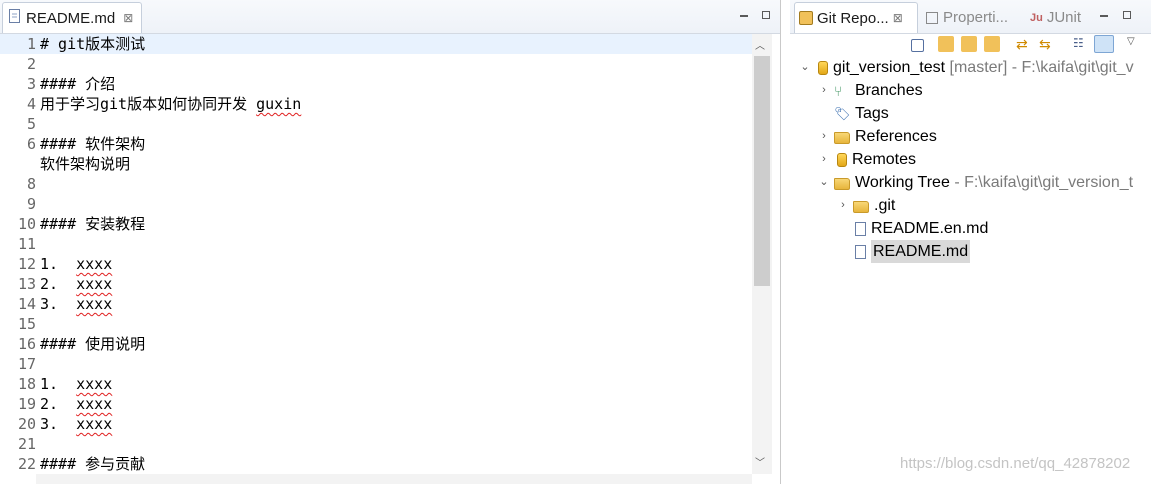 Image resolution: width=1151 pixels, height=484 pixels. Describe the element at coordinates (853, 113) in the screenshot. I see `tree-item-tags: 🏷 Tags` at that location.